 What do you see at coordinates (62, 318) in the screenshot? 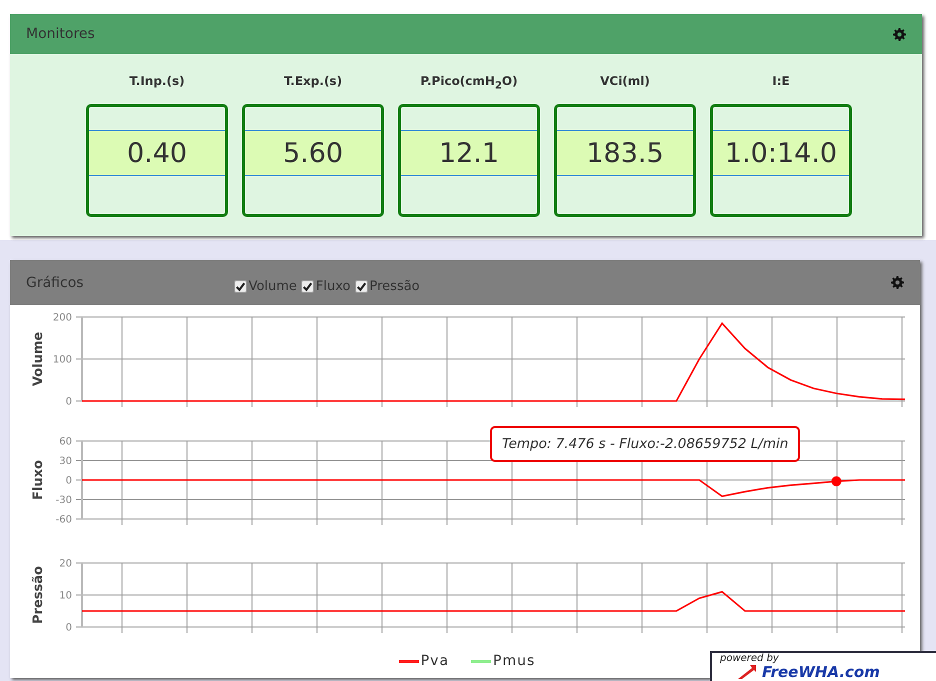
I see `y-tick-label: 200` at bounding box center [62, 318].